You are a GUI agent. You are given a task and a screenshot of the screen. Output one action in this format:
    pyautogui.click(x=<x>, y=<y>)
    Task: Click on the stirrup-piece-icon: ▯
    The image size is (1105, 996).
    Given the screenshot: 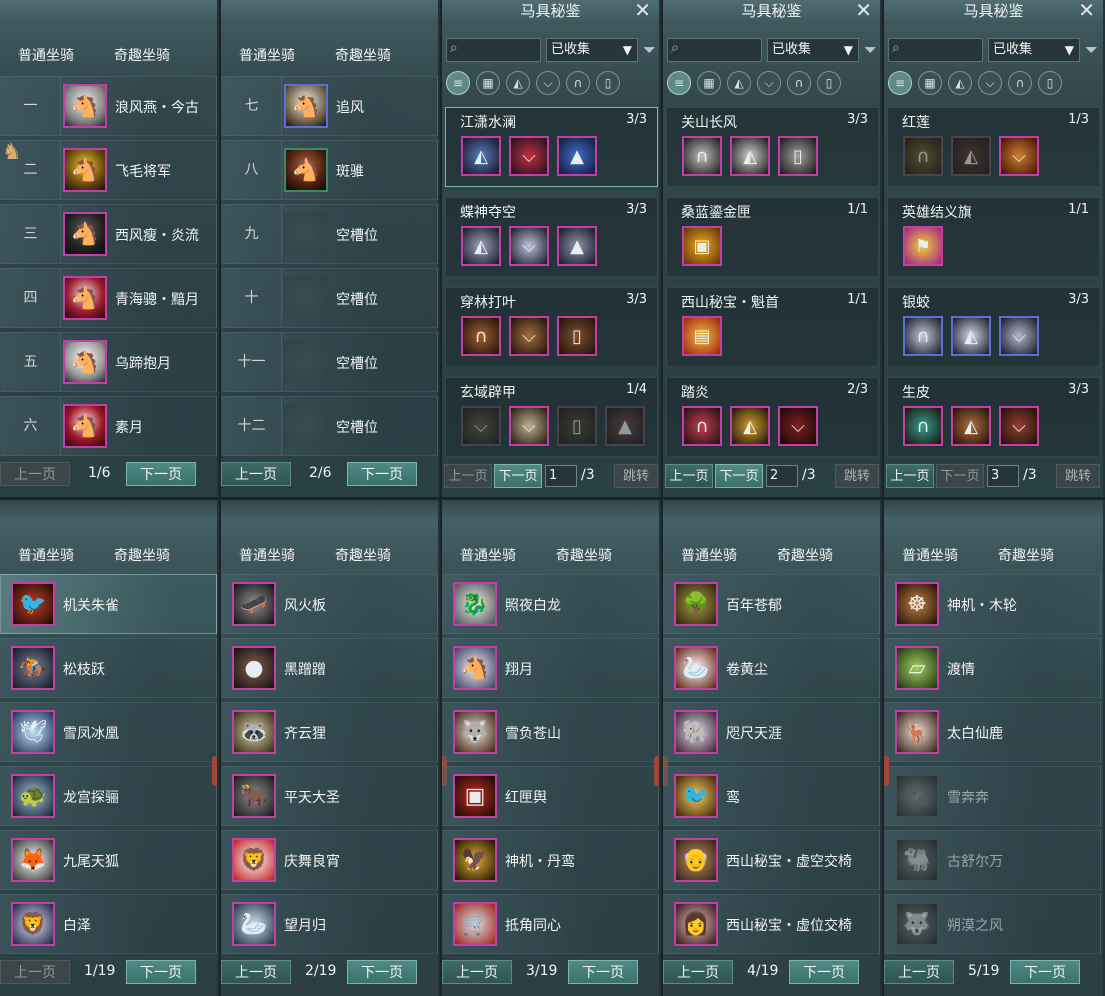 What is the action you would take?
    pyautogui.click(x=577, y=426)
    